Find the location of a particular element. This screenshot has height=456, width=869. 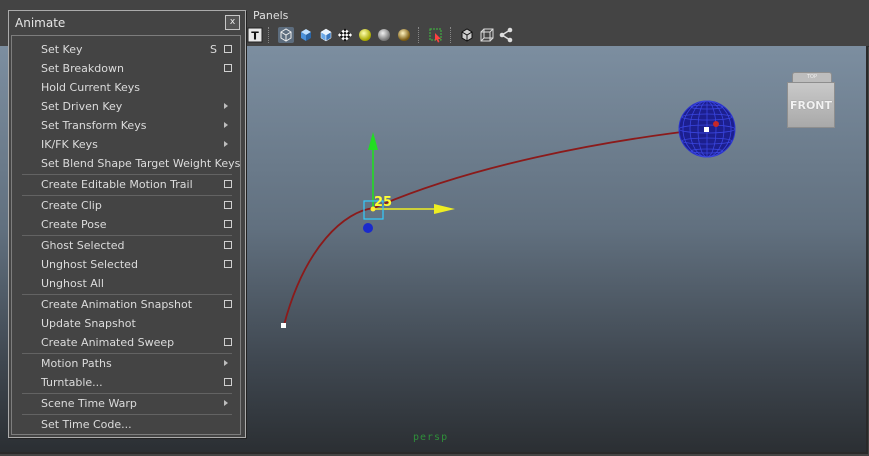

trail-end-point is located at coordinates (706, 129).